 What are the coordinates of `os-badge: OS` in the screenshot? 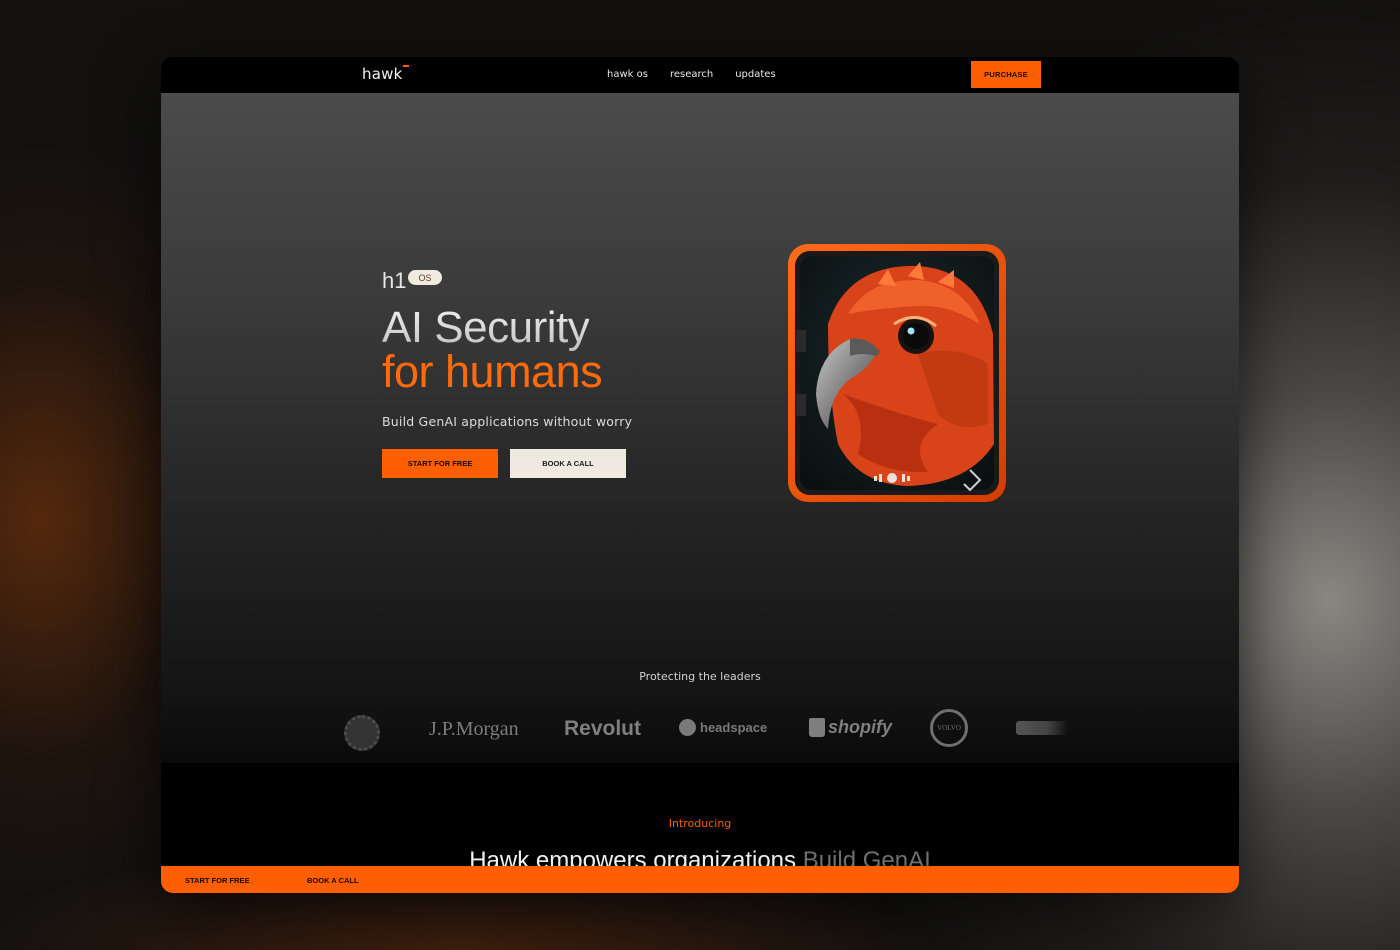 It's located at (425, 277).